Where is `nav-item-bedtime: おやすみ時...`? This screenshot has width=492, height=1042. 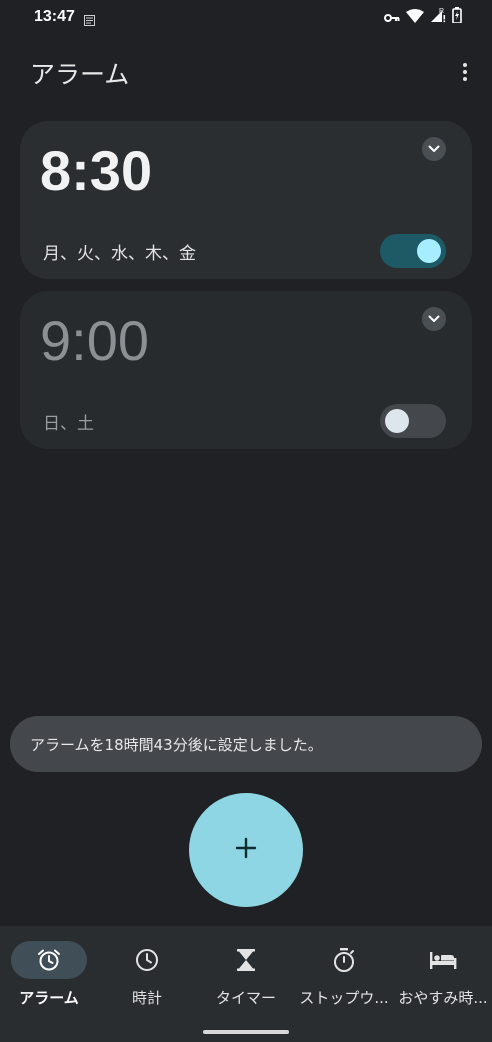 nav-item-bedtime: おやすみ時... is located at coordinates (443, 976).